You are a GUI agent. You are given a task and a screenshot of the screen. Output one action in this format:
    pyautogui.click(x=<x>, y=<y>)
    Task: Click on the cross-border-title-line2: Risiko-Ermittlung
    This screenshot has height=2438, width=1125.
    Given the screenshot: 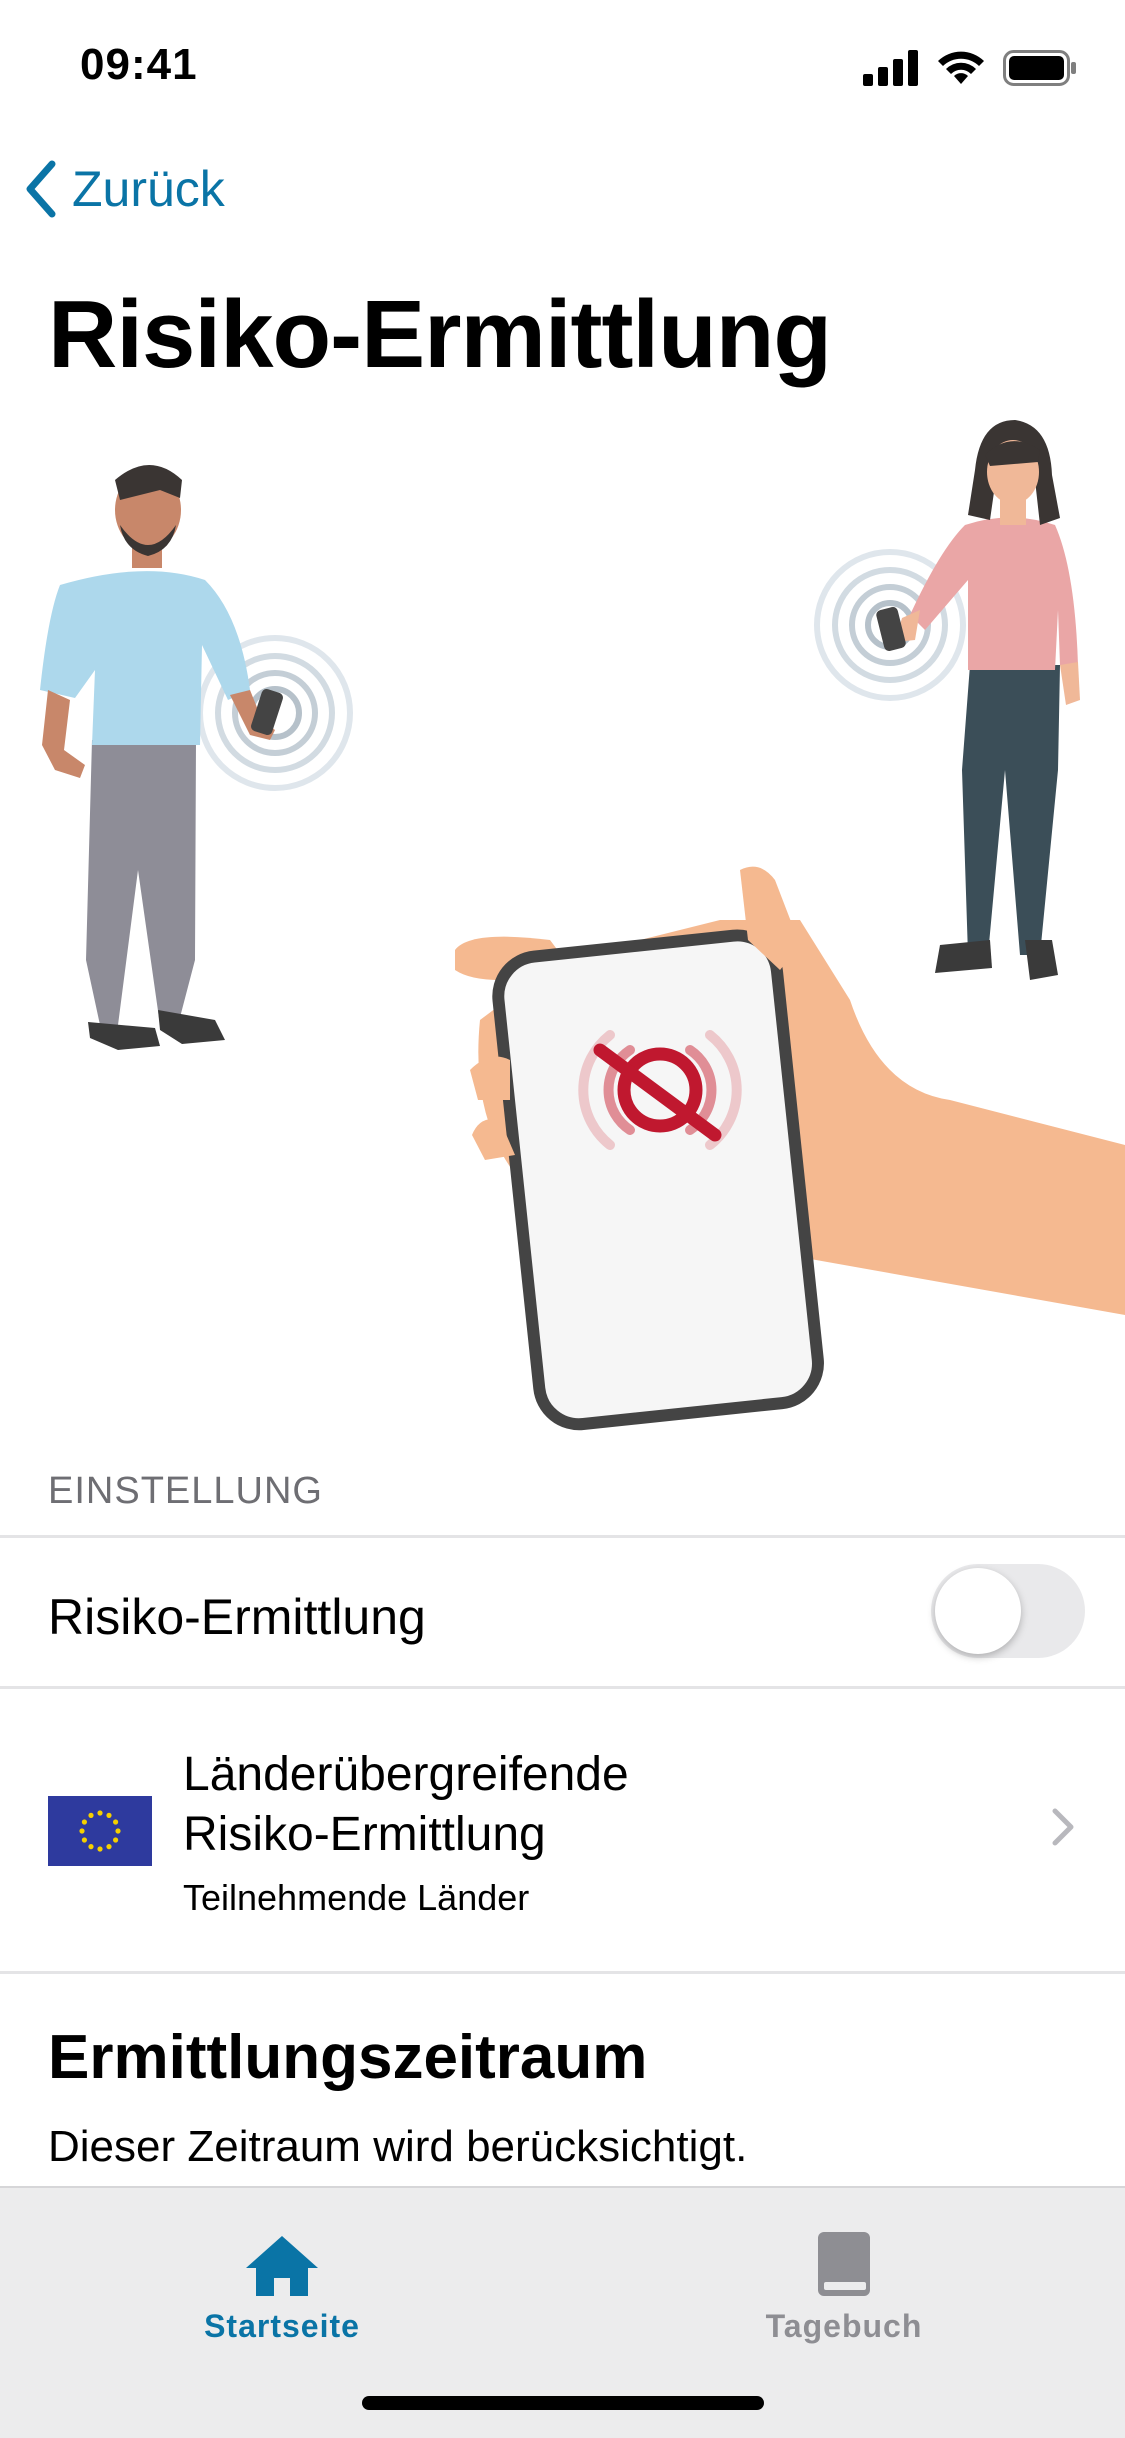 What is the action you would take?
    pyautogui.click(x=364, y=1834)
    